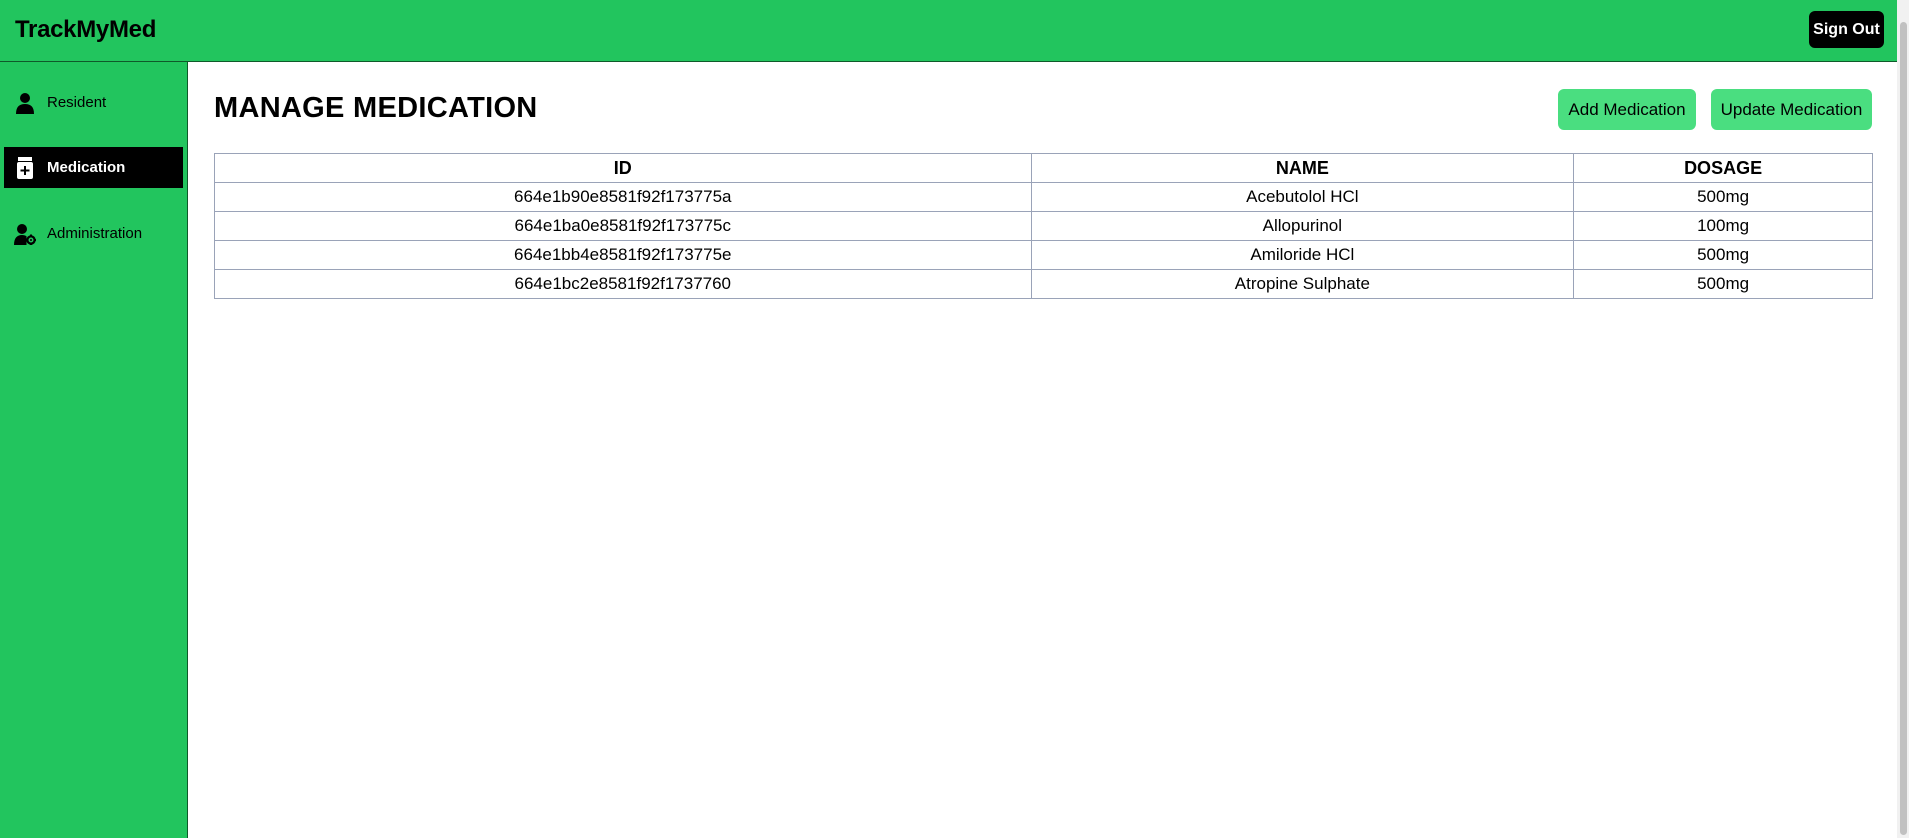 The width and height of the screenshot is (1909, 838). What do you see at coordinates (1791, 109) in the screenshot?
I see `update-medication-button: Update Medication` at bounding box center [1791, 109].